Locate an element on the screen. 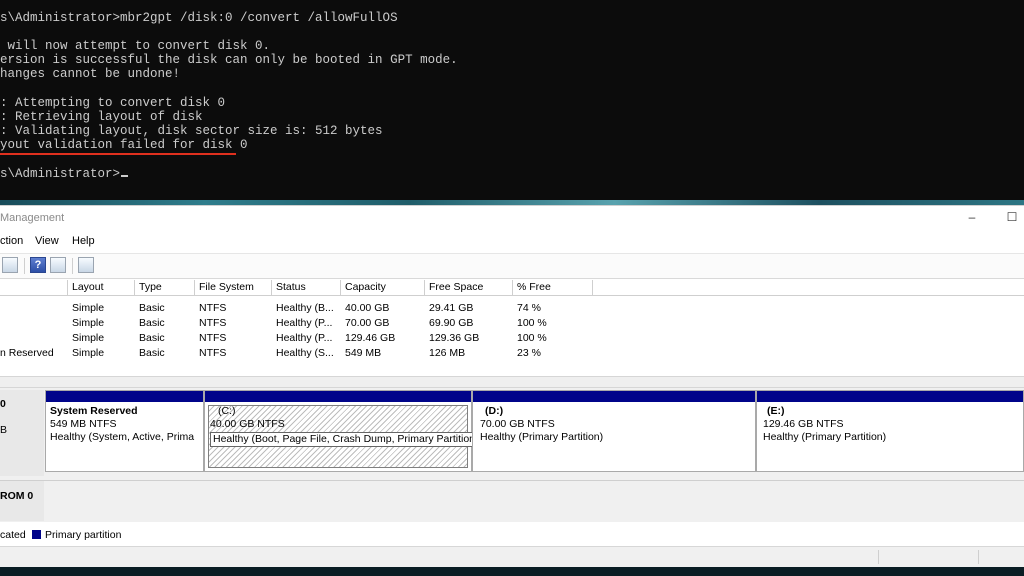 This screenshot has width=1024, height=576. volume-capacity: 129.46 GB is located at coordinates (370, 338).